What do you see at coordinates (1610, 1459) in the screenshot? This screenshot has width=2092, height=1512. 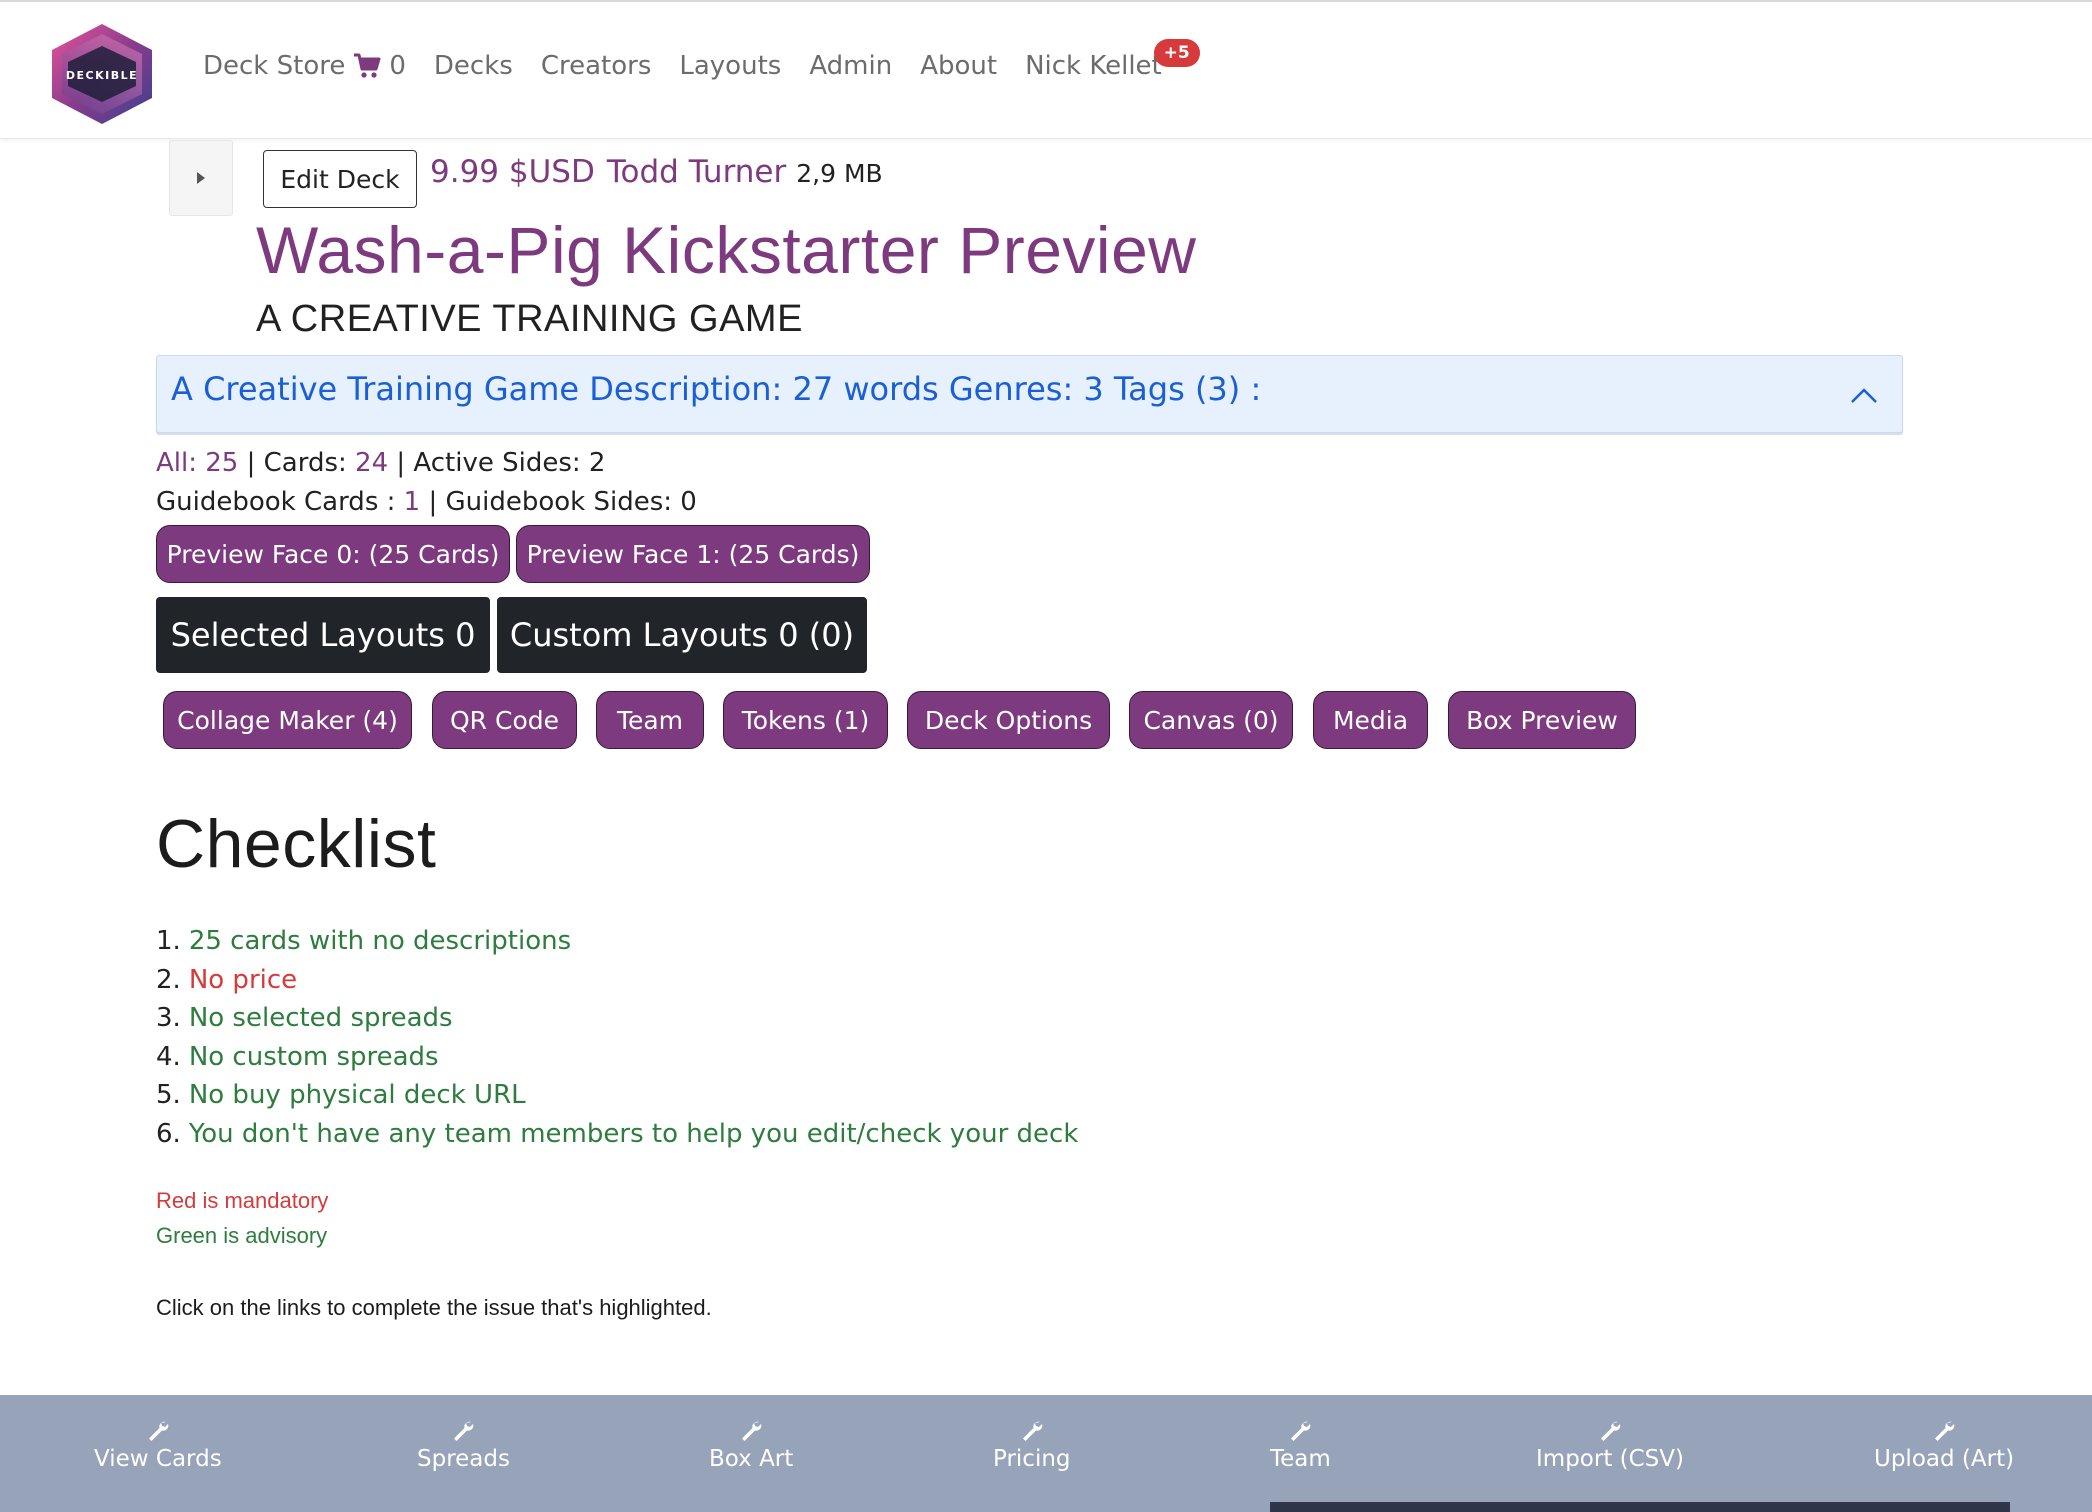 I see `tool-label: Import (CSV)` at bounding box center [1610, 1459].